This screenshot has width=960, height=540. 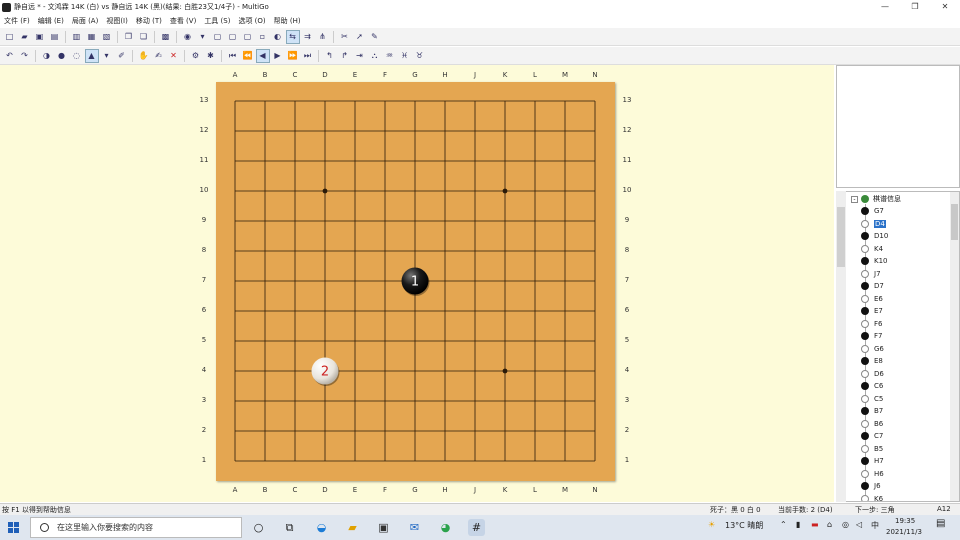 I want to click on copy-icon: ❐, so click(x=129, y=37).